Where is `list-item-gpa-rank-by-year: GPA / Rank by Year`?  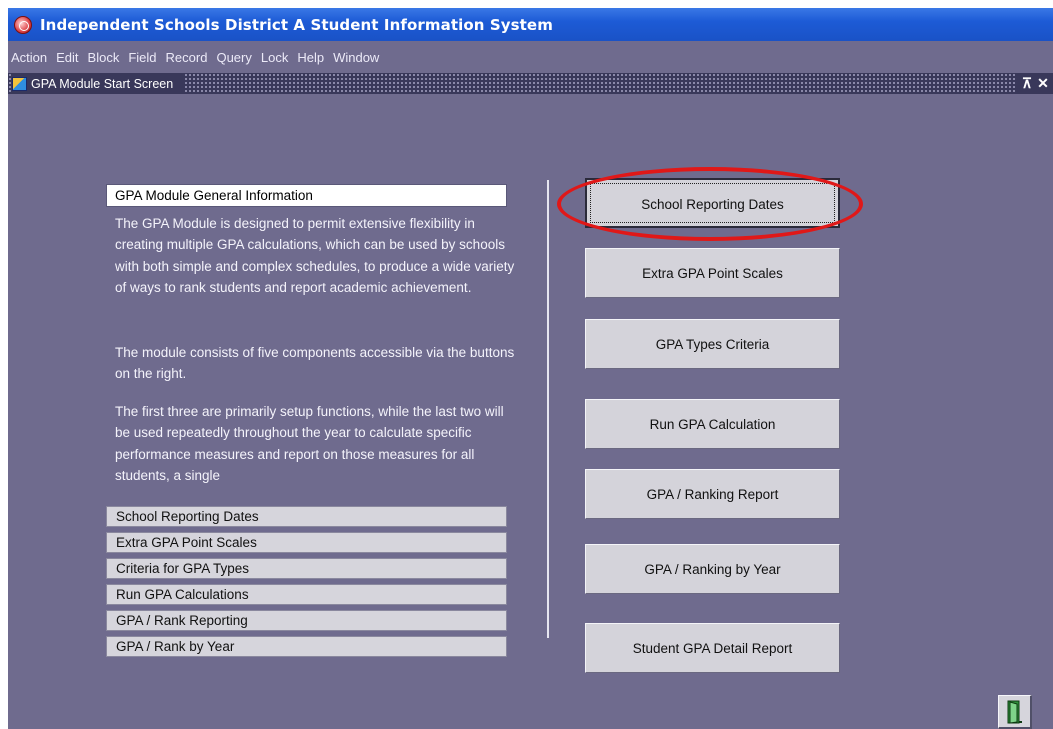 list-item-gpa-rank-by-year: GPA / Rank by Year is located at coordinates (306, 646).